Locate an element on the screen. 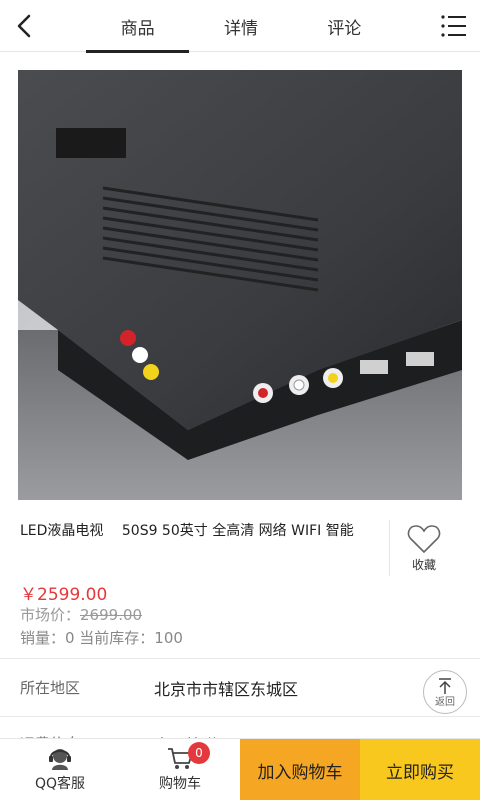  back-button is located at coordinates (24, 26).